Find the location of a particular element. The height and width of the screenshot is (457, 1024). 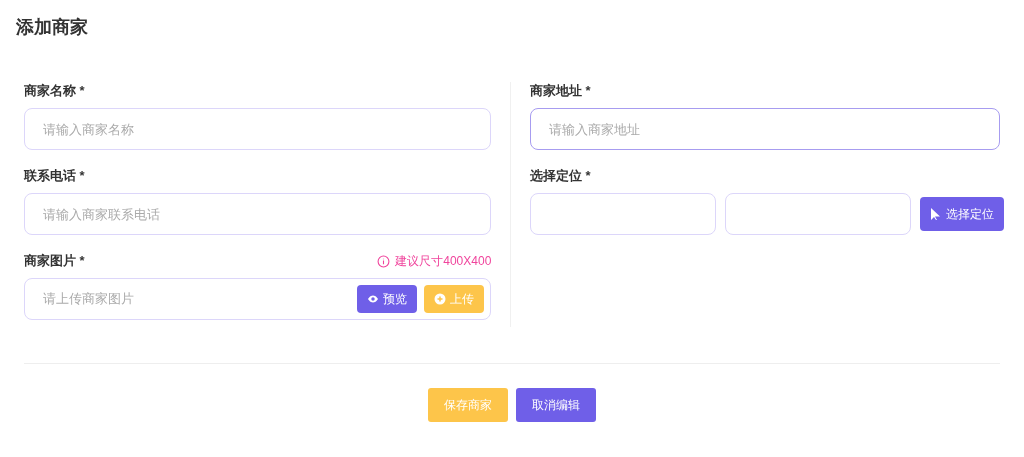

text-field: 请输入商家名称 is located at coordinates (258, 129).